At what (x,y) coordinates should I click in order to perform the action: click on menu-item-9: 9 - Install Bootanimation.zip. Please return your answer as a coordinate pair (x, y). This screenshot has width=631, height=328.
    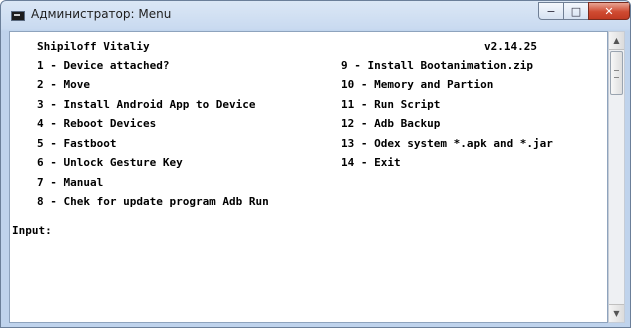
    Looking at the image, I should click on (437, 65).